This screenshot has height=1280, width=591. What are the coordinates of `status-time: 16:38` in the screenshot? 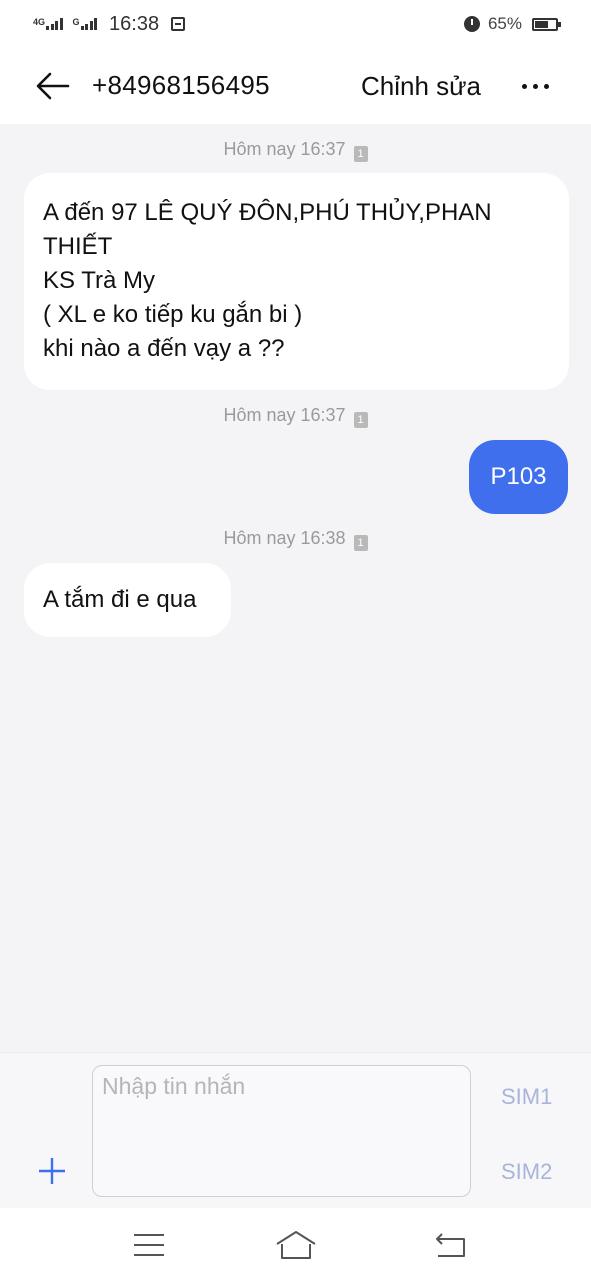 It's located at (134, 23).